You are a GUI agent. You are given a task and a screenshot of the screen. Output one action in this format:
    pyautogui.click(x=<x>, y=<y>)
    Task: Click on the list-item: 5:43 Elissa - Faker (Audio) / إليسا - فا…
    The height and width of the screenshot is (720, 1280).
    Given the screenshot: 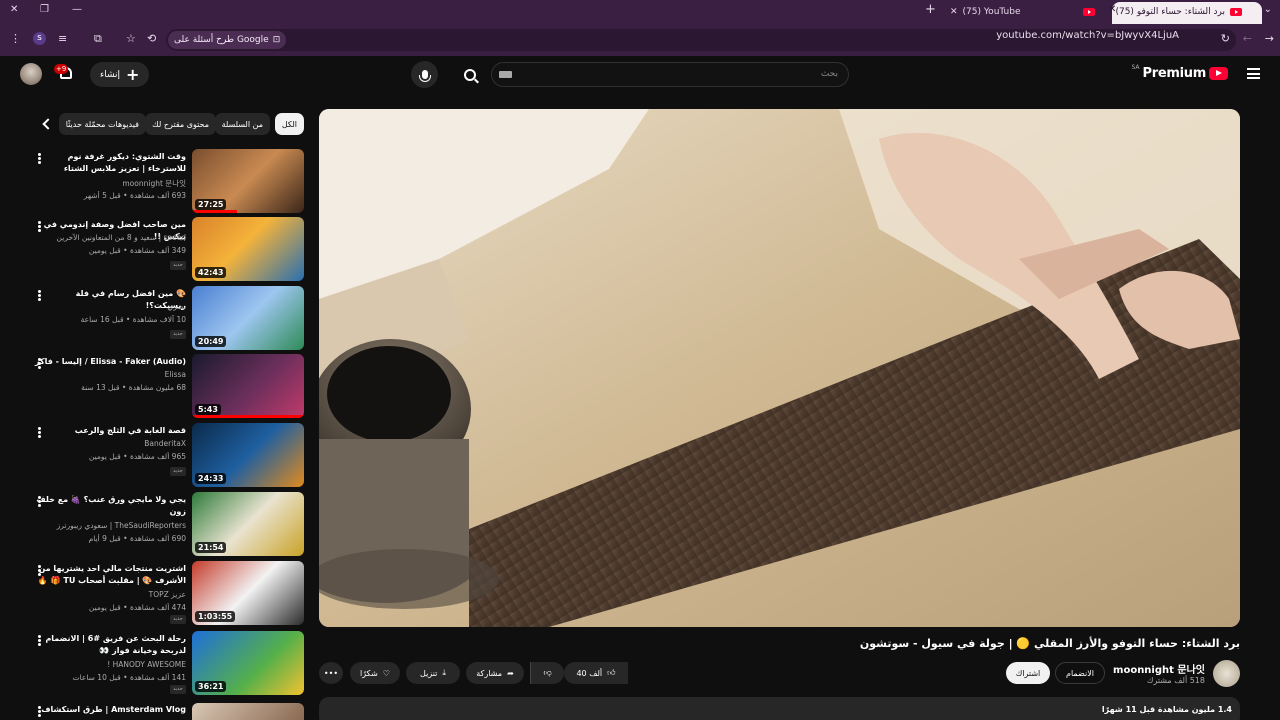 What is the action you would take?
    pyautogui.click(x=169, y=386)
    